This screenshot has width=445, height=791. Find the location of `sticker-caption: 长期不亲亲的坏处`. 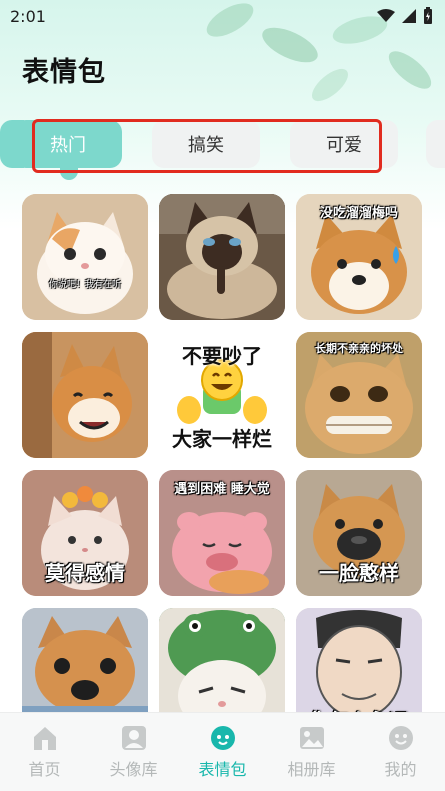

sticker-caption: 长期不亲亲的坏处 is located at coordinates (359, 348).